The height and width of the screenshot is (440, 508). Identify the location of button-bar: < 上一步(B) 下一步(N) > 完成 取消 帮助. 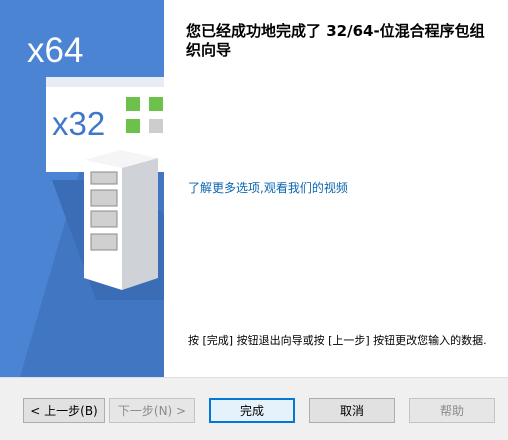
(254, 408).